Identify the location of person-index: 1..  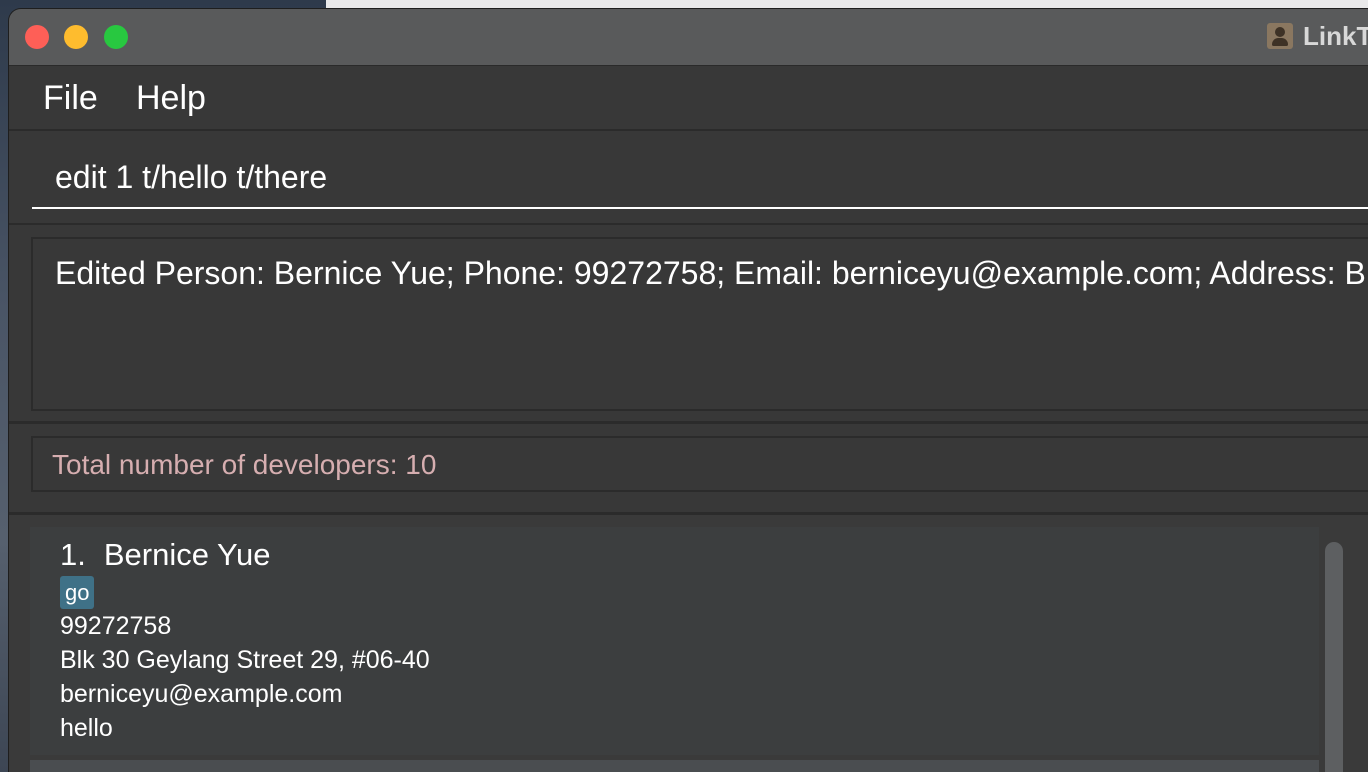
(73, 554).